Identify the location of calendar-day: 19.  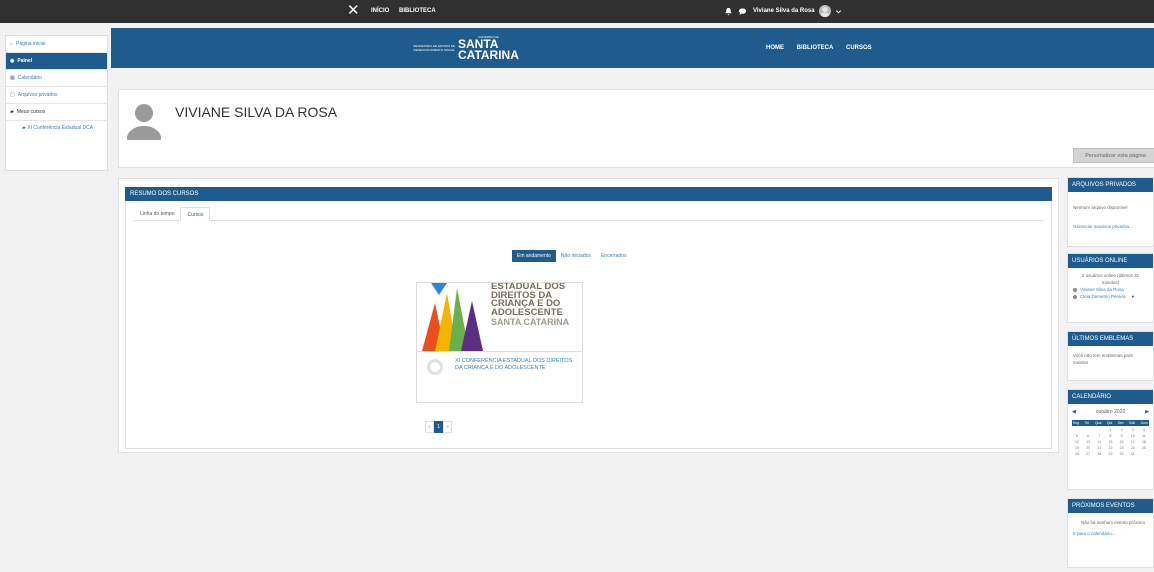
(1077, 448).